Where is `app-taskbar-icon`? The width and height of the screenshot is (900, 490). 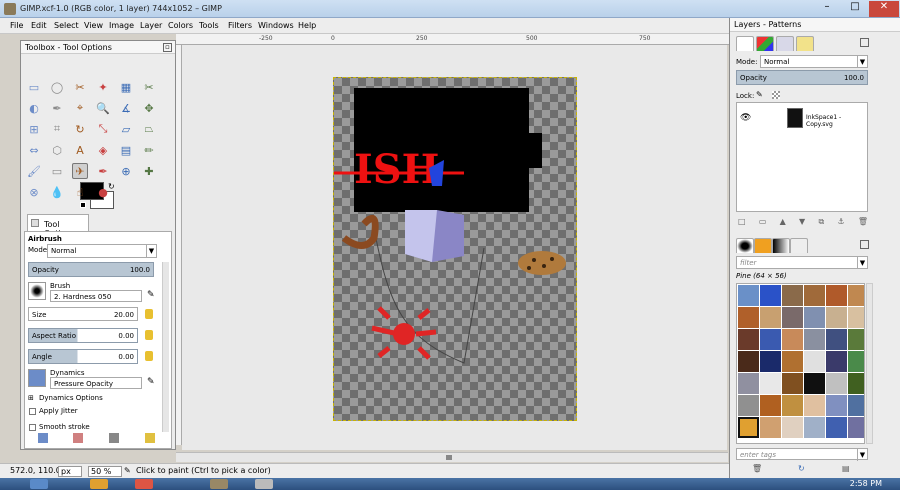 app-taskbar-icon is located at coordinates (264, 484).